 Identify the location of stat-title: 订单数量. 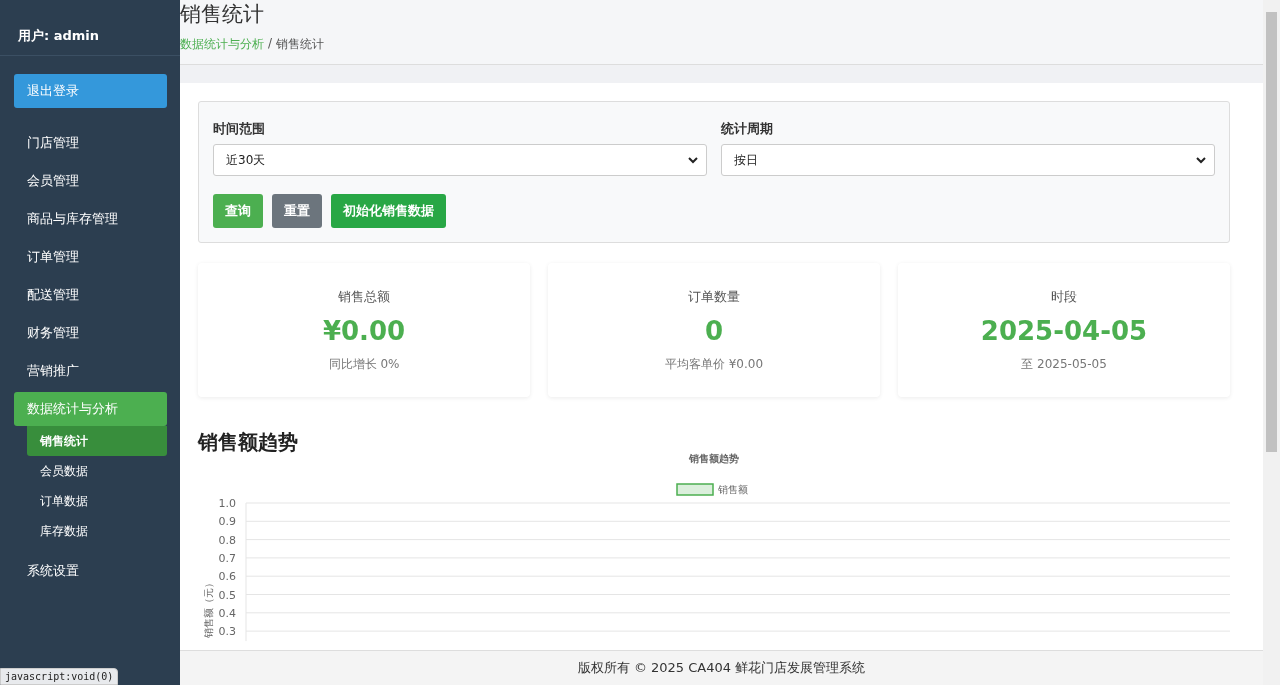
(714, 296).